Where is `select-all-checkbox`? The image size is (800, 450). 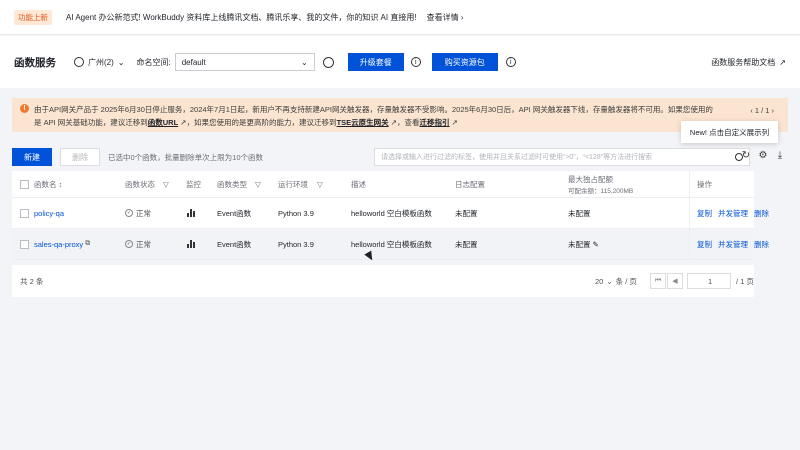 select-all-checkbox is located at coordinates (24, 184).